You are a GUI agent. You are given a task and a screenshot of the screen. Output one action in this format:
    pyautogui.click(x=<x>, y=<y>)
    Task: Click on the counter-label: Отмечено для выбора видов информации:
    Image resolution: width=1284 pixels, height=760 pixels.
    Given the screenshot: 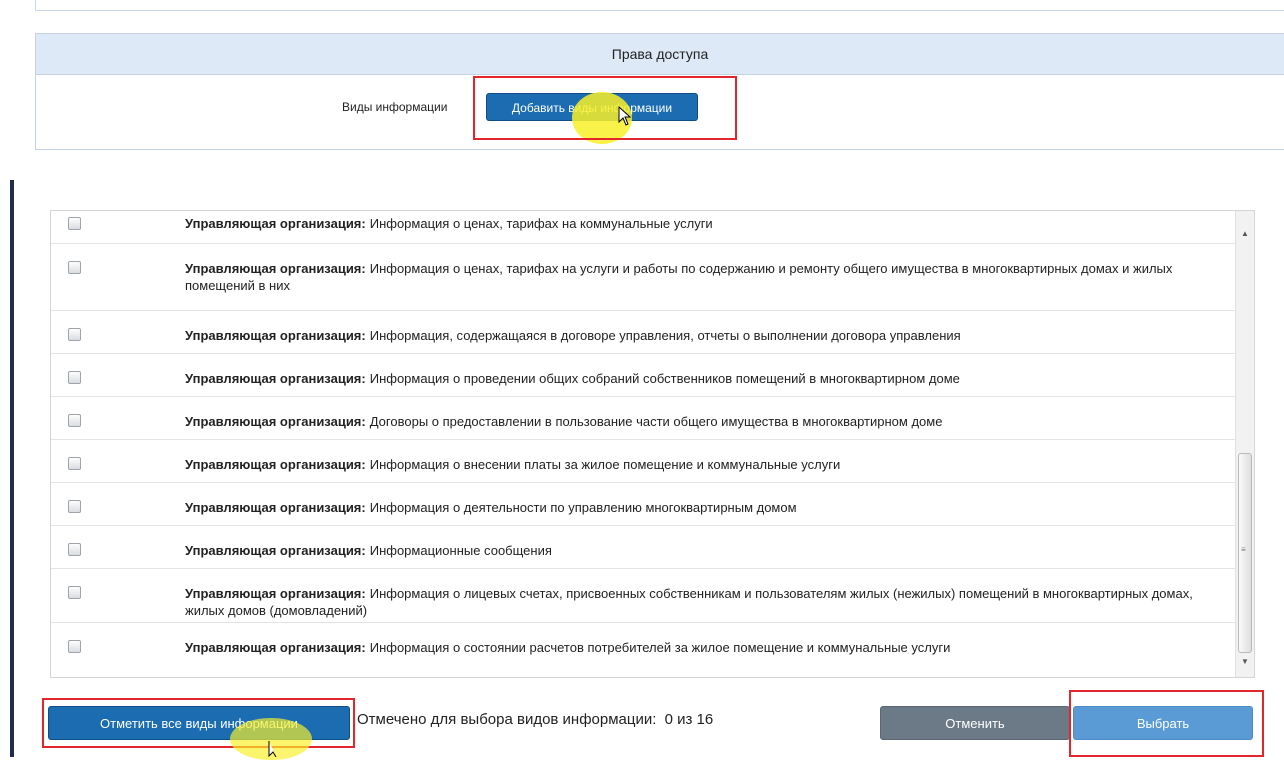 What is the action you would take?
    pyautogui.click(x=507, y=719)
    